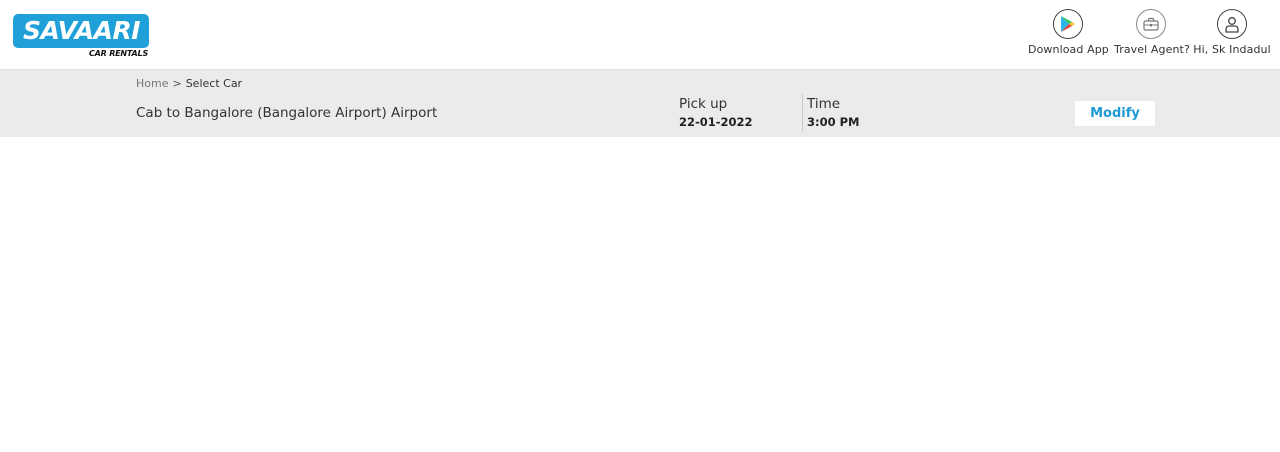 This screenshot has width=1280, height=452. I want to click on savaari-logo: SAVAARI CAR RENTALS, so click(81, 37).